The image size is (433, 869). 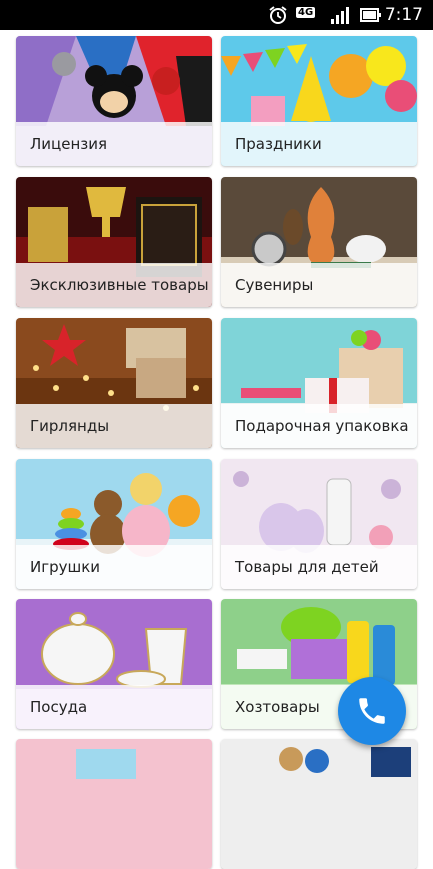 What do you see at coordinates (319, 524) in the screenshot?
I see `category-card-kids-goods: Товары для детей` at bounding box center [319, 524].